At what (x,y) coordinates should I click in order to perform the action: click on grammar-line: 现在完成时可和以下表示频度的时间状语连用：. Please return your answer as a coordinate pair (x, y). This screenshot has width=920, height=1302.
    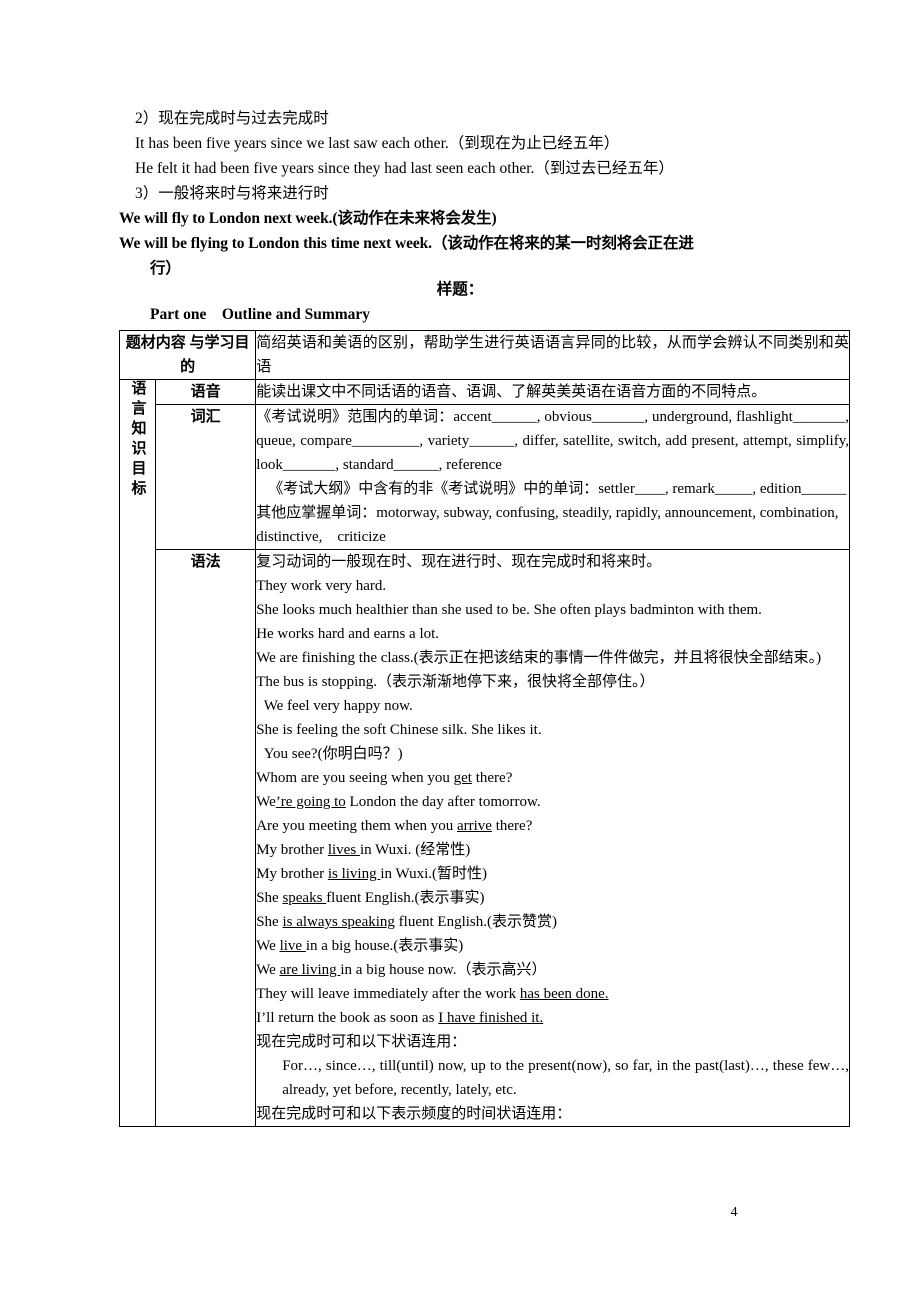
    Looking at the image, I should click on (414, 1114).